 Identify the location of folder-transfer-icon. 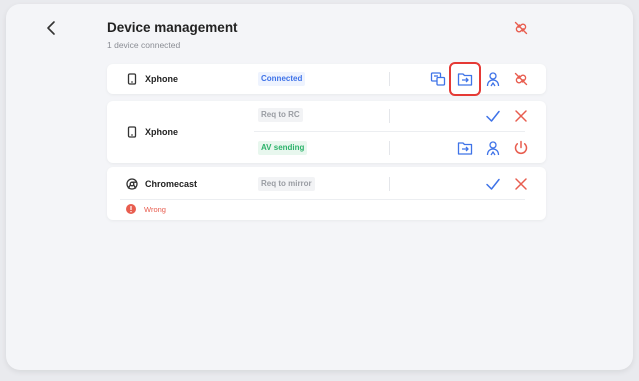
(465, 148).